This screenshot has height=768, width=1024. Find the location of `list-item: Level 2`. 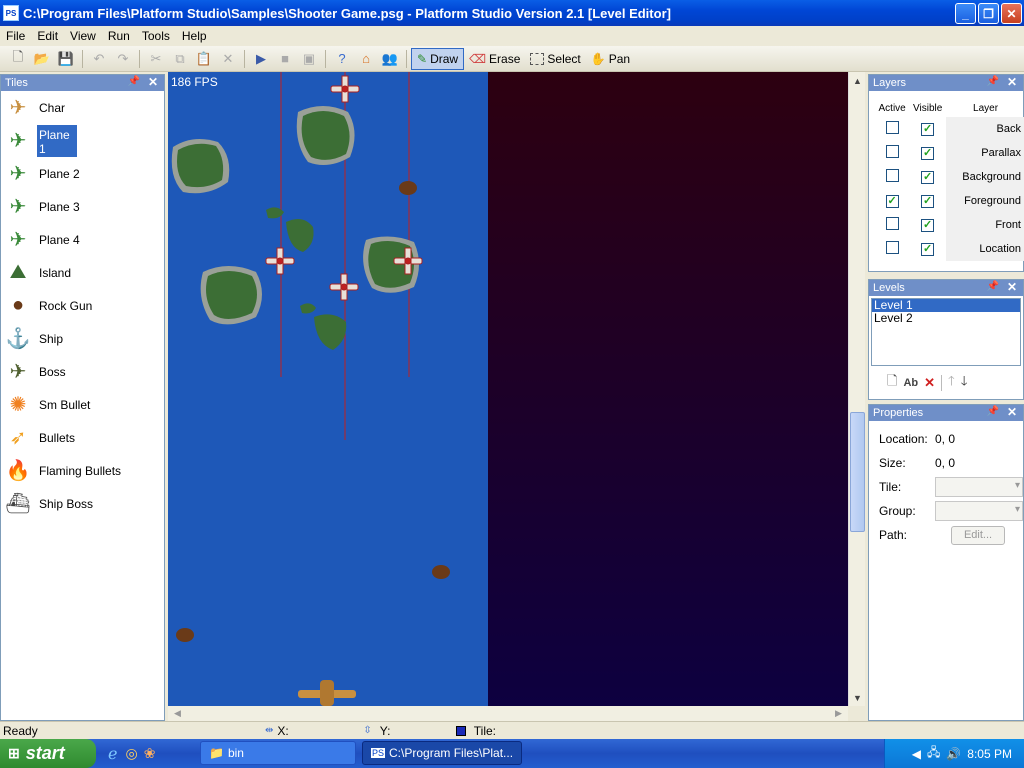

list-item: Level 2 is located at coordinates (946, 318).